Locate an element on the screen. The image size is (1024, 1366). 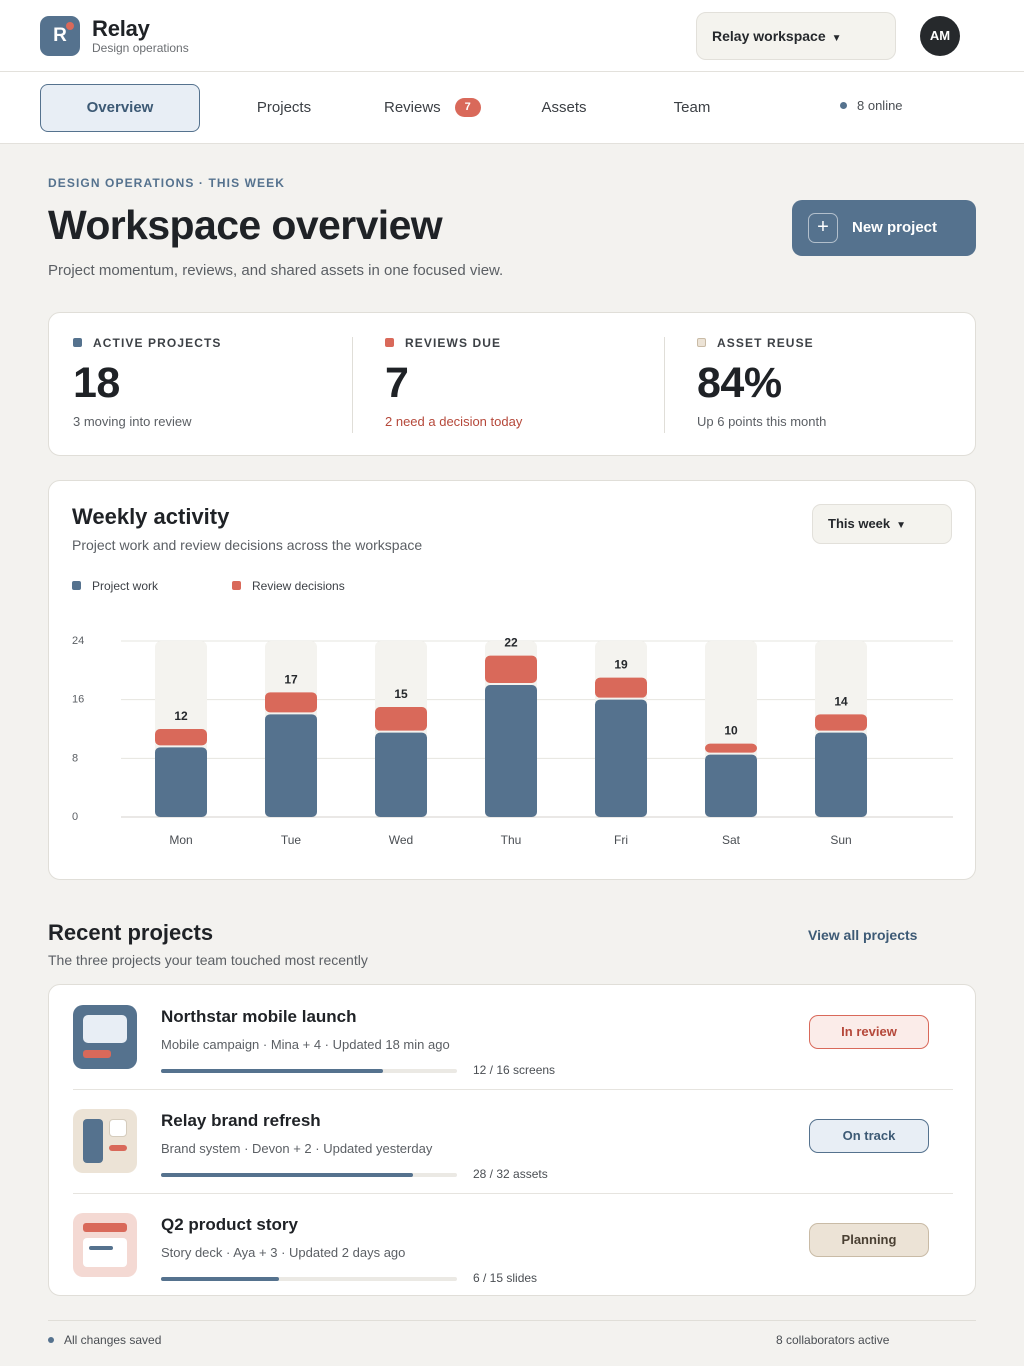
page-title: Workspace overview is located at coordinates (245, 225).